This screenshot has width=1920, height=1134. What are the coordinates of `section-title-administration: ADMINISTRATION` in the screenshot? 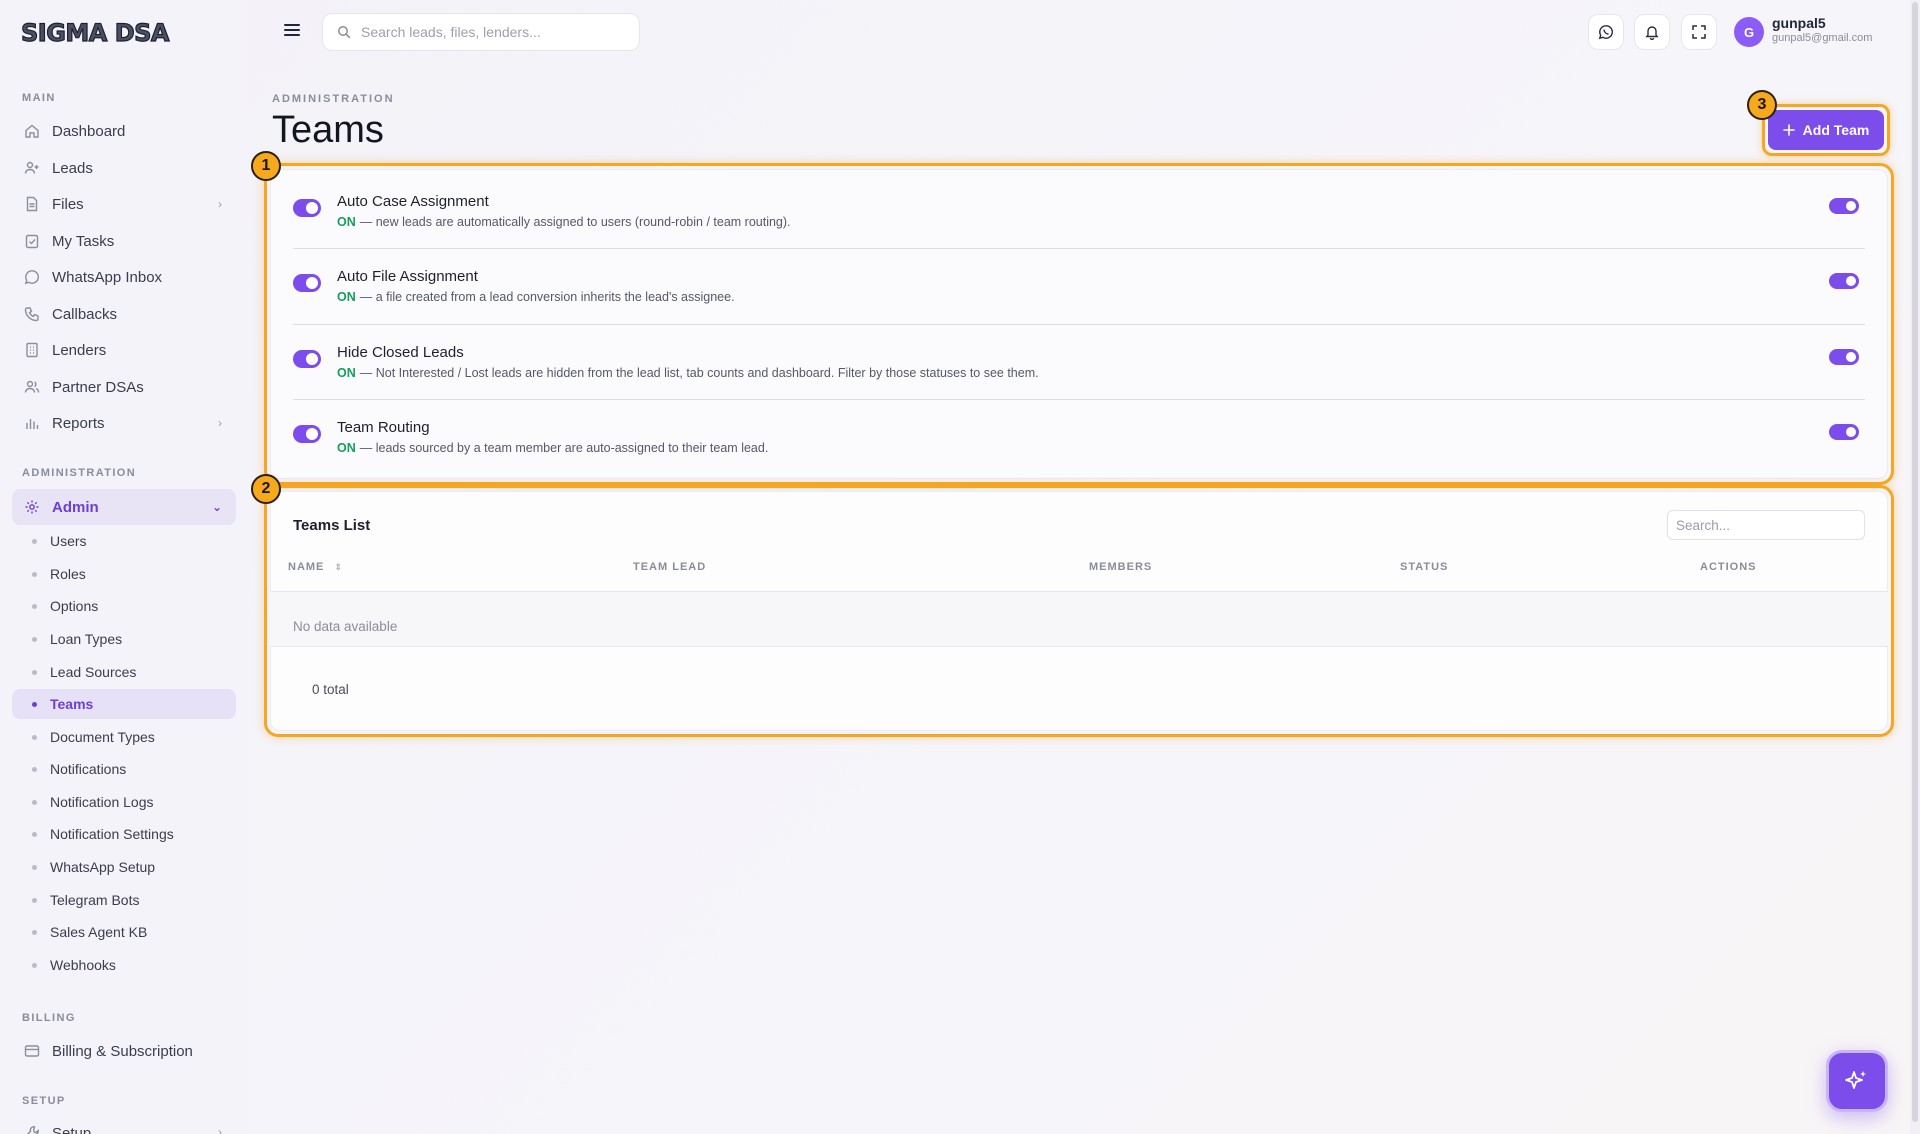 It's located at (79, 473).